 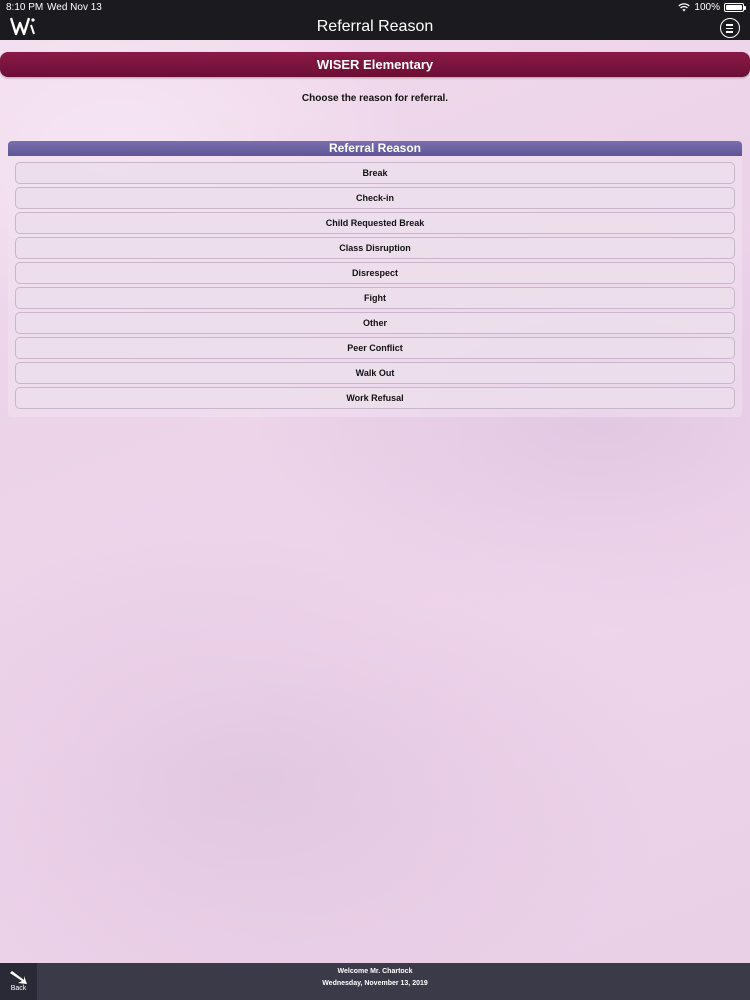 I want to click on school-banner: WISER Elementary, so click(x=375, y=64).